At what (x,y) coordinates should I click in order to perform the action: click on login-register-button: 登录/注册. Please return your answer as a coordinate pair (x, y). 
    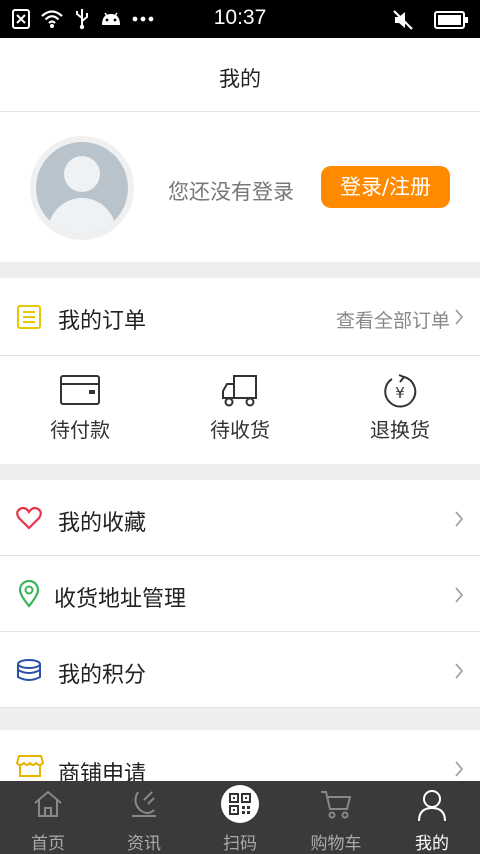
    Looking at the image, I should click on (385, 187).